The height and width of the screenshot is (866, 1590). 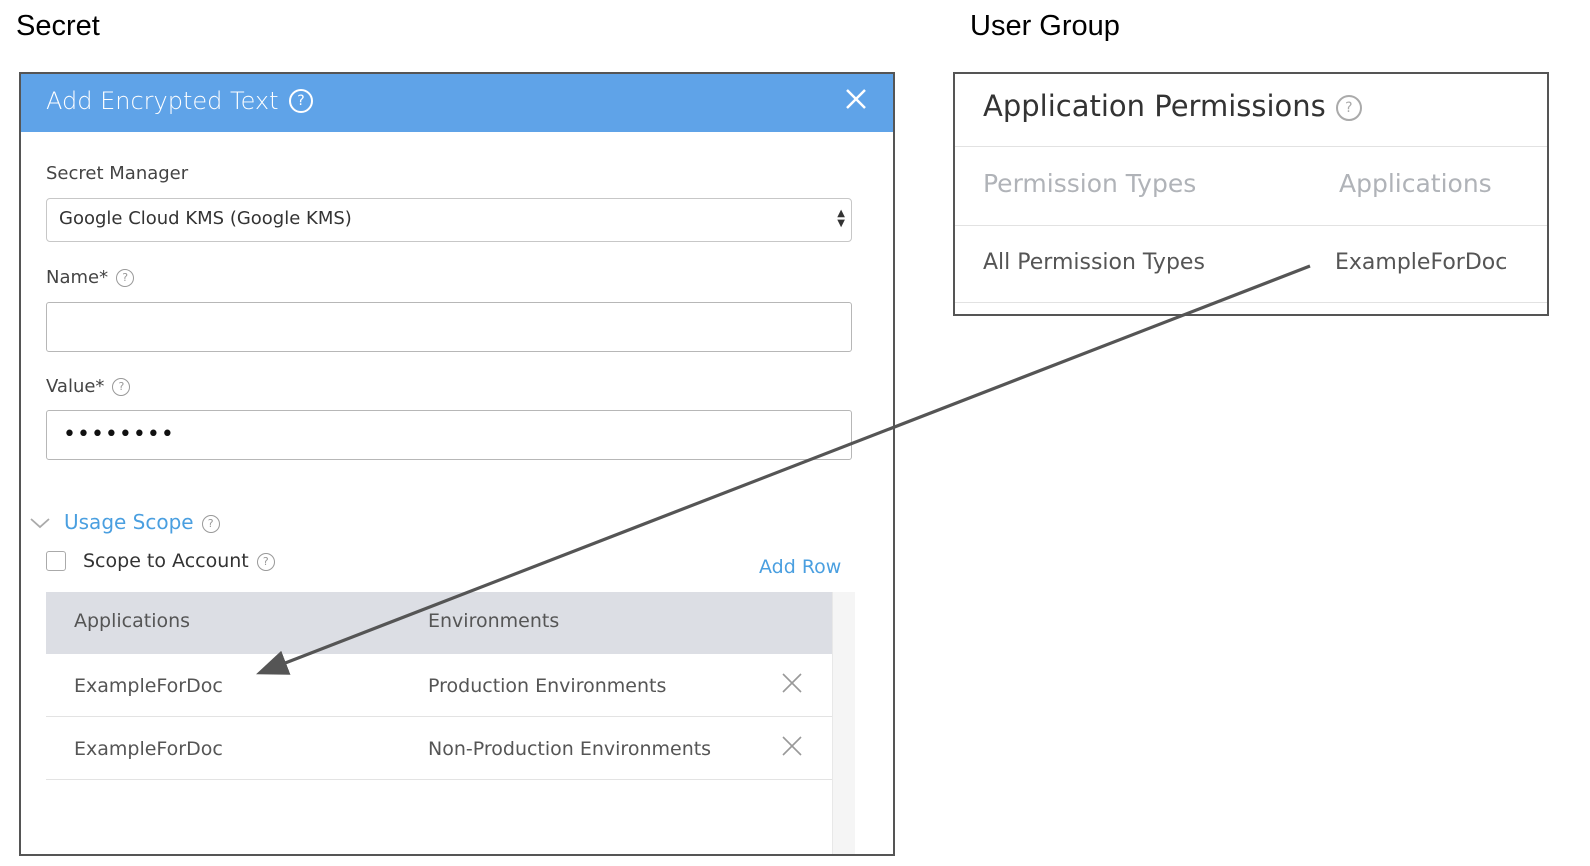 I want to click on panel-title: Application Permissions?, so click(x=1172, y=106).